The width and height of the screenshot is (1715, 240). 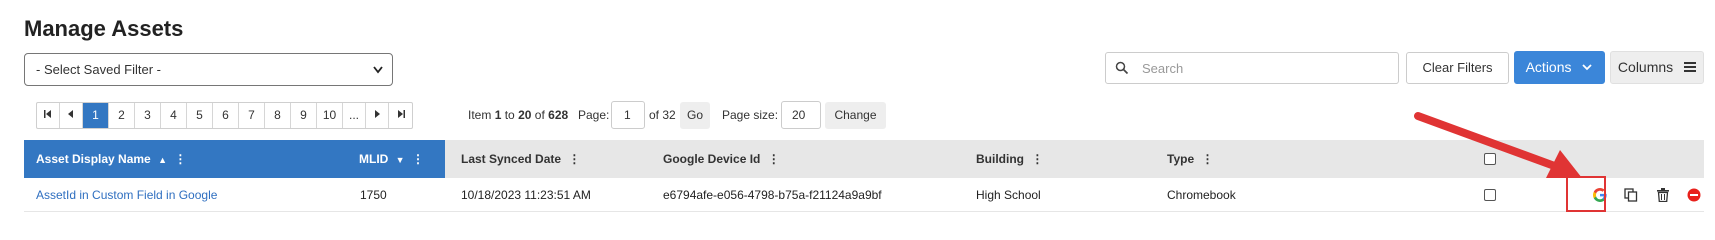 What do you see at coordinates (801, 115) in the screenshot?
I see `page-size-input: 20` at bounding box center [801, 115].